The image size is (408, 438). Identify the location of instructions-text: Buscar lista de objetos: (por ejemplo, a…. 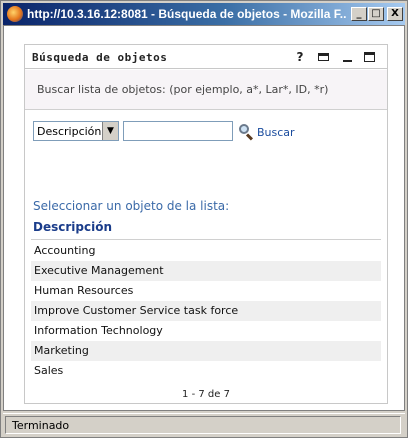
(183, 89).